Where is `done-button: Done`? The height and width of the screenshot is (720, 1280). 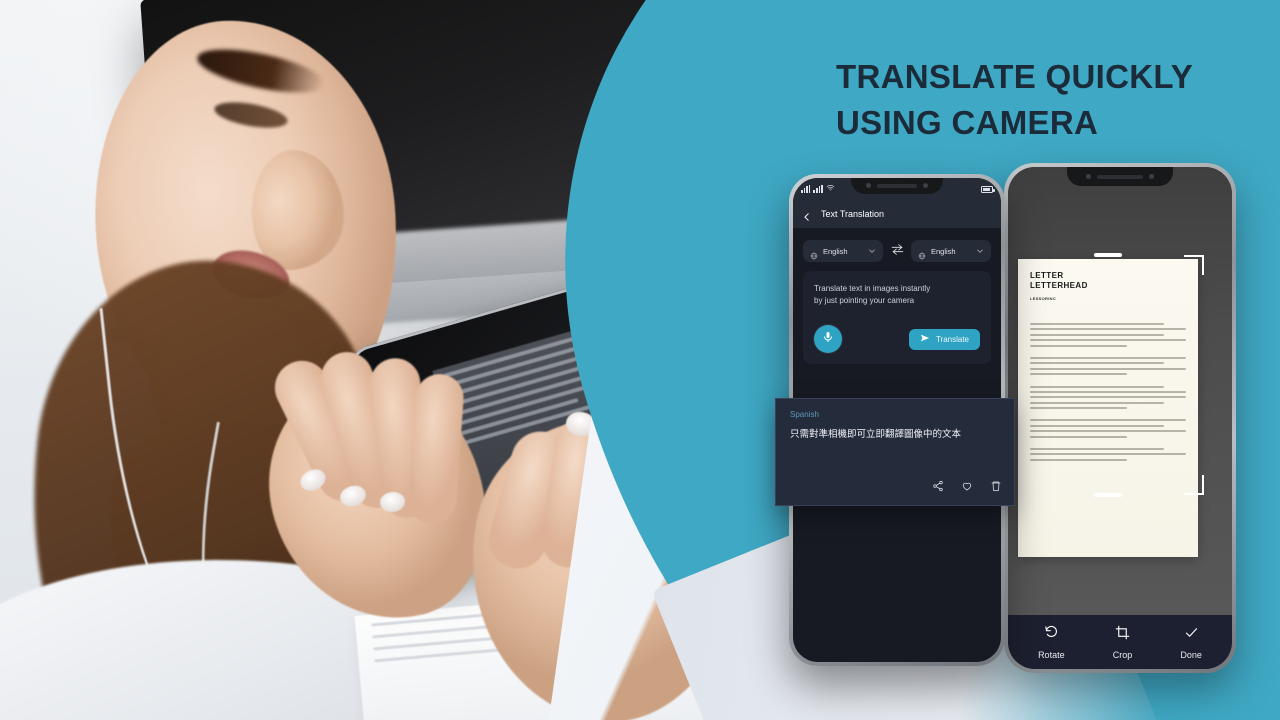 done-button: Done is located at coordinates (1191, 642).